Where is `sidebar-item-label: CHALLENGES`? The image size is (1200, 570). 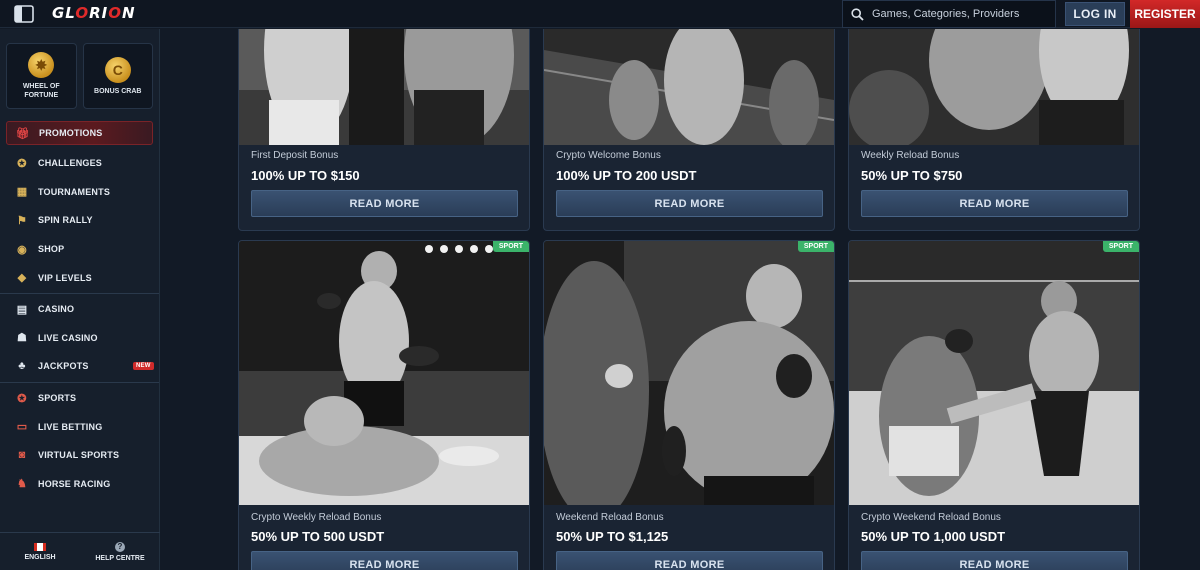 sidebar-item-label: CHALLENGES is located at coordinates (70, 163).